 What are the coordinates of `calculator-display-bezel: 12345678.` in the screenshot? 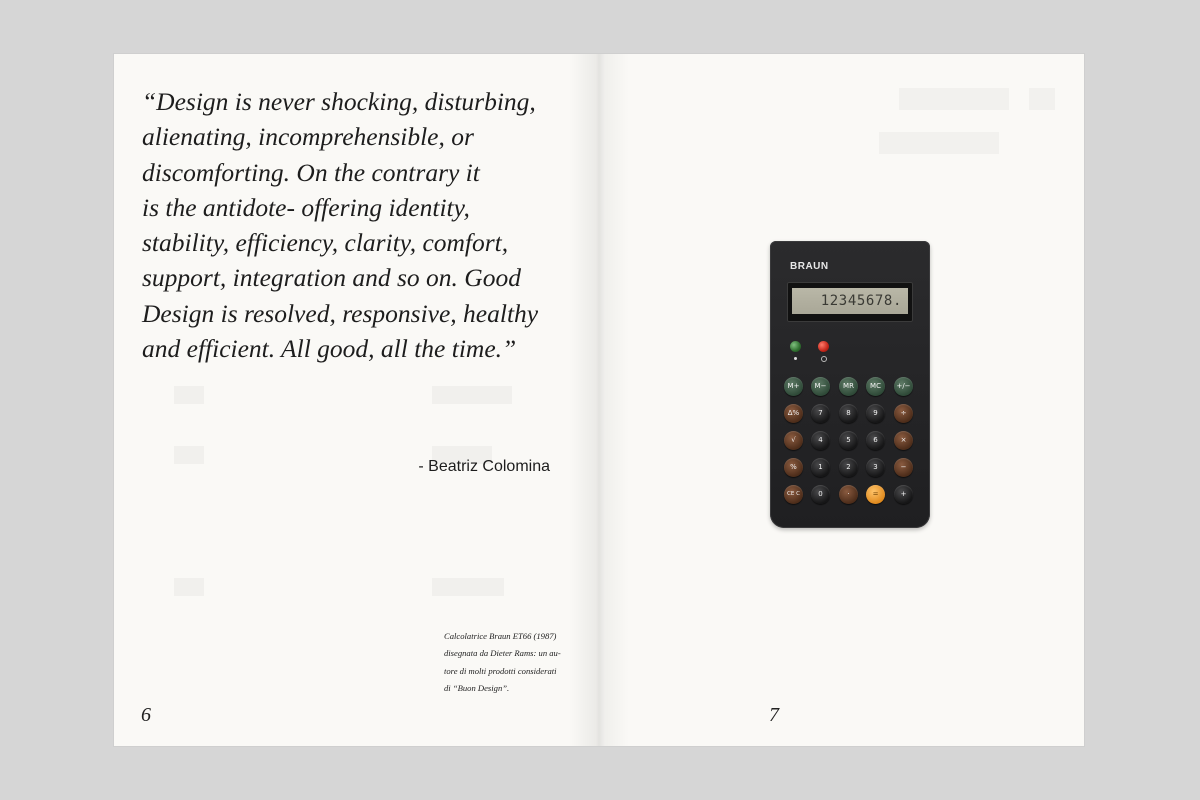 It's located at (850, 302).